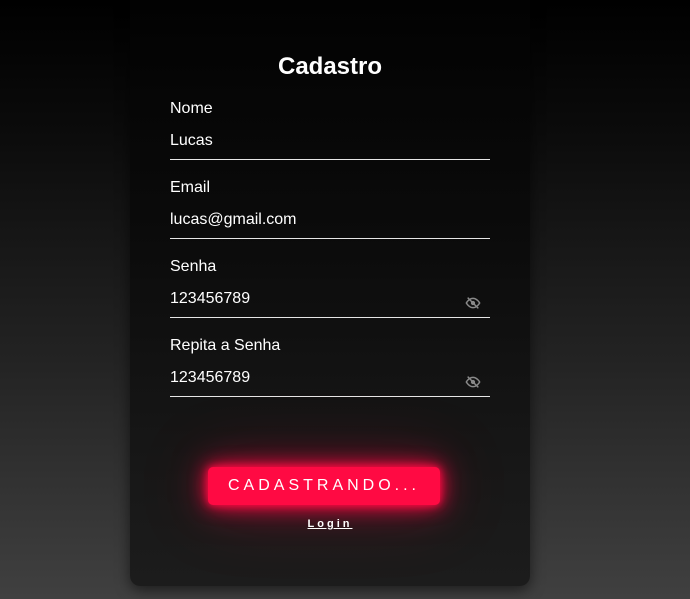 This screenshot has width=690, height=599. I want to click on password-label: Senha, so click(193, 266).